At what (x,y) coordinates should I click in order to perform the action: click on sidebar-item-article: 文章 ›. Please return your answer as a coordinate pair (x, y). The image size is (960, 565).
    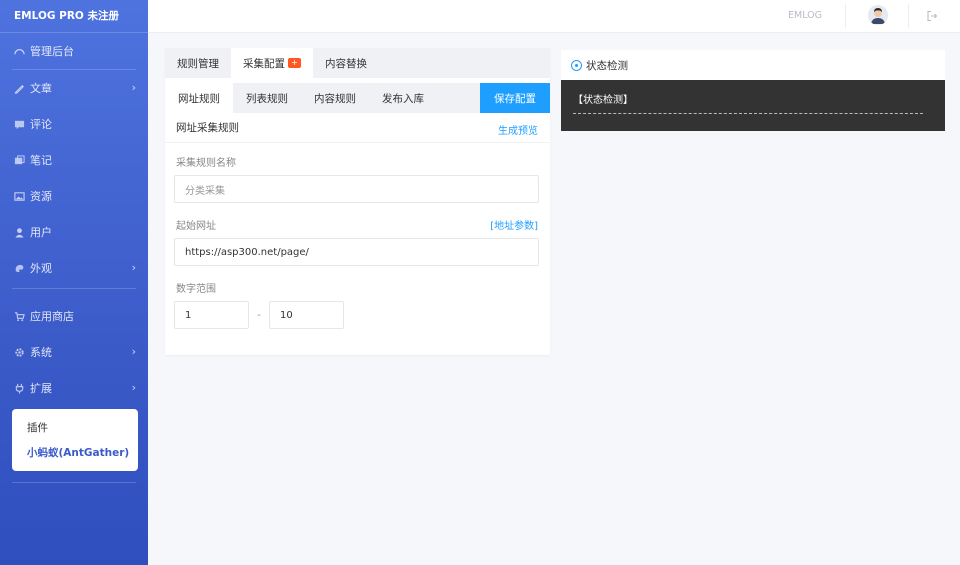
    Looking at the image, I should click on (74, 88).